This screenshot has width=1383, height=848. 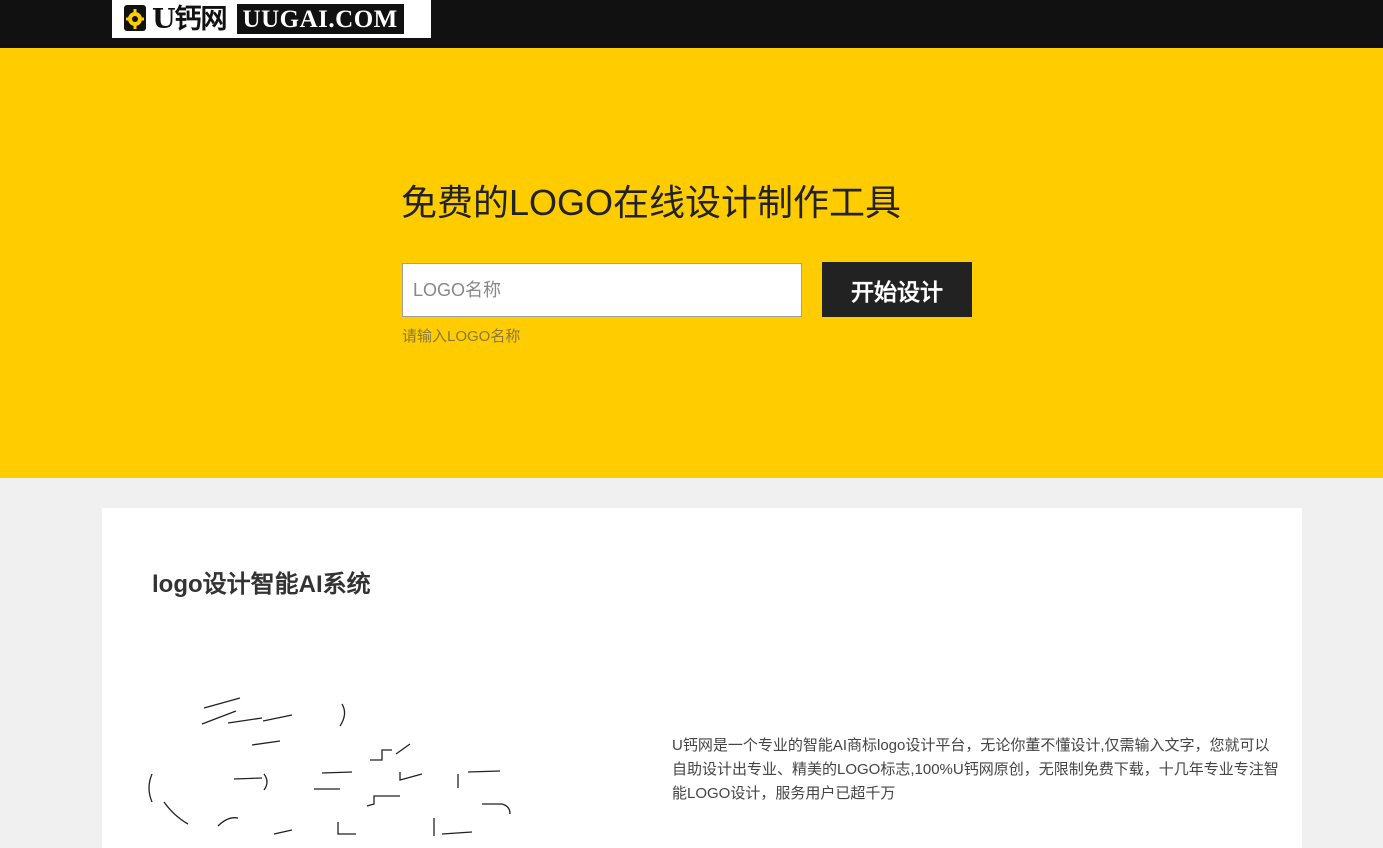 What do you see at coordinates (897, 289) in the screenshot?
I see `start-design-button: 开始设计` at bounding box center [897, 289].